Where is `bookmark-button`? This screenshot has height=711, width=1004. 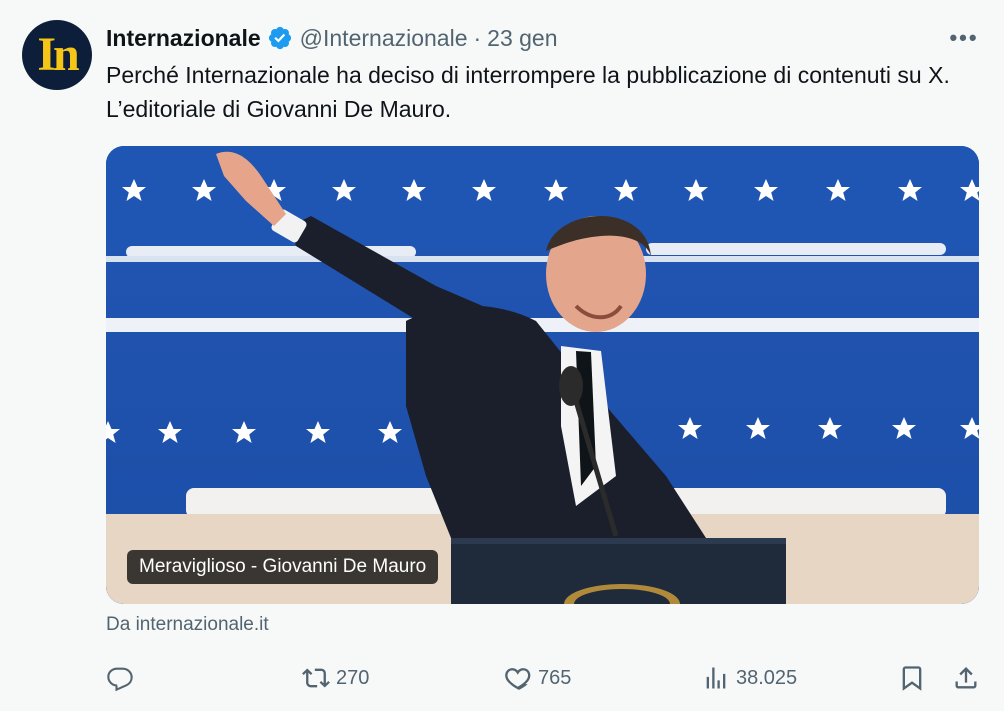 bookmark-button is located at coordinates (915, 678).